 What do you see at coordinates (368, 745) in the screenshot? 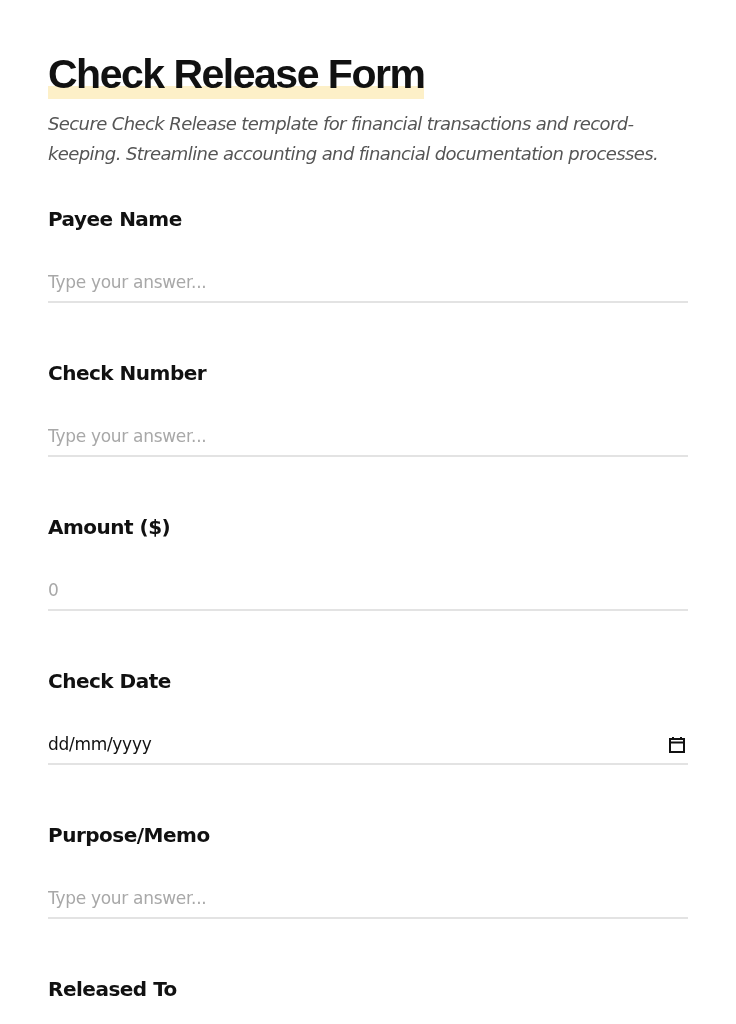
I see `date-field: dd/mm/yyyy` at bounding box center [368, 745].